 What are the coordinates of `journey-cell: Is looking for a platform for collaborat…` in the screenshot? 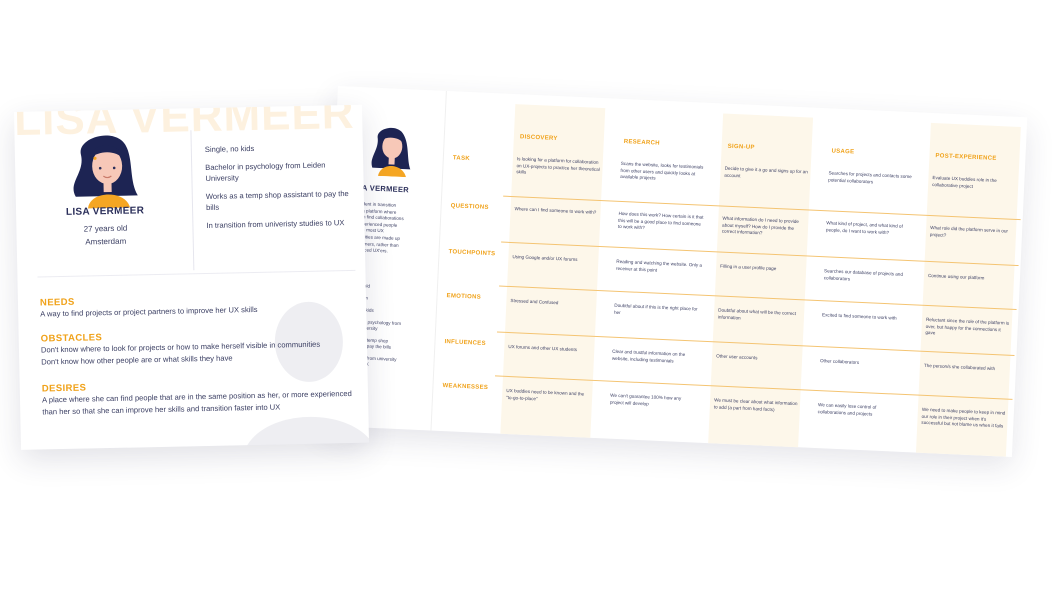 It's located at (558, 165).